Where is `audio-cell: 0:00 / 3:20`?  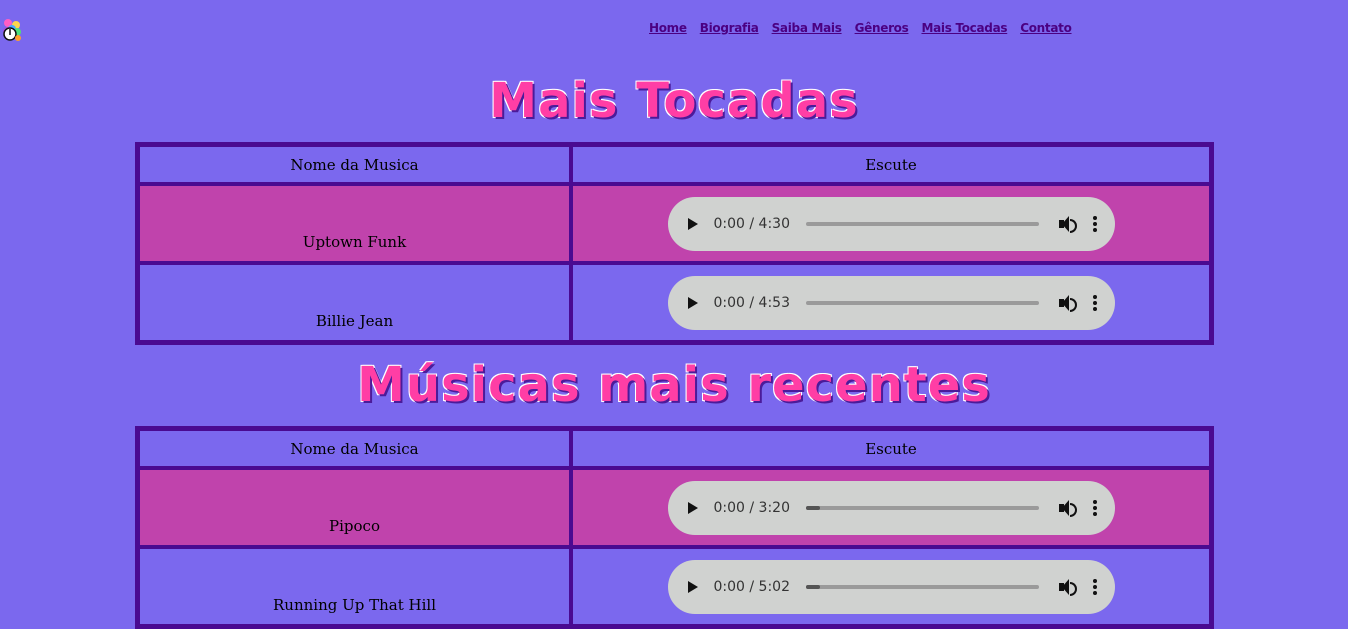
audio-cell: 0:00 / 3:20 is located at coordinates (891, 507).